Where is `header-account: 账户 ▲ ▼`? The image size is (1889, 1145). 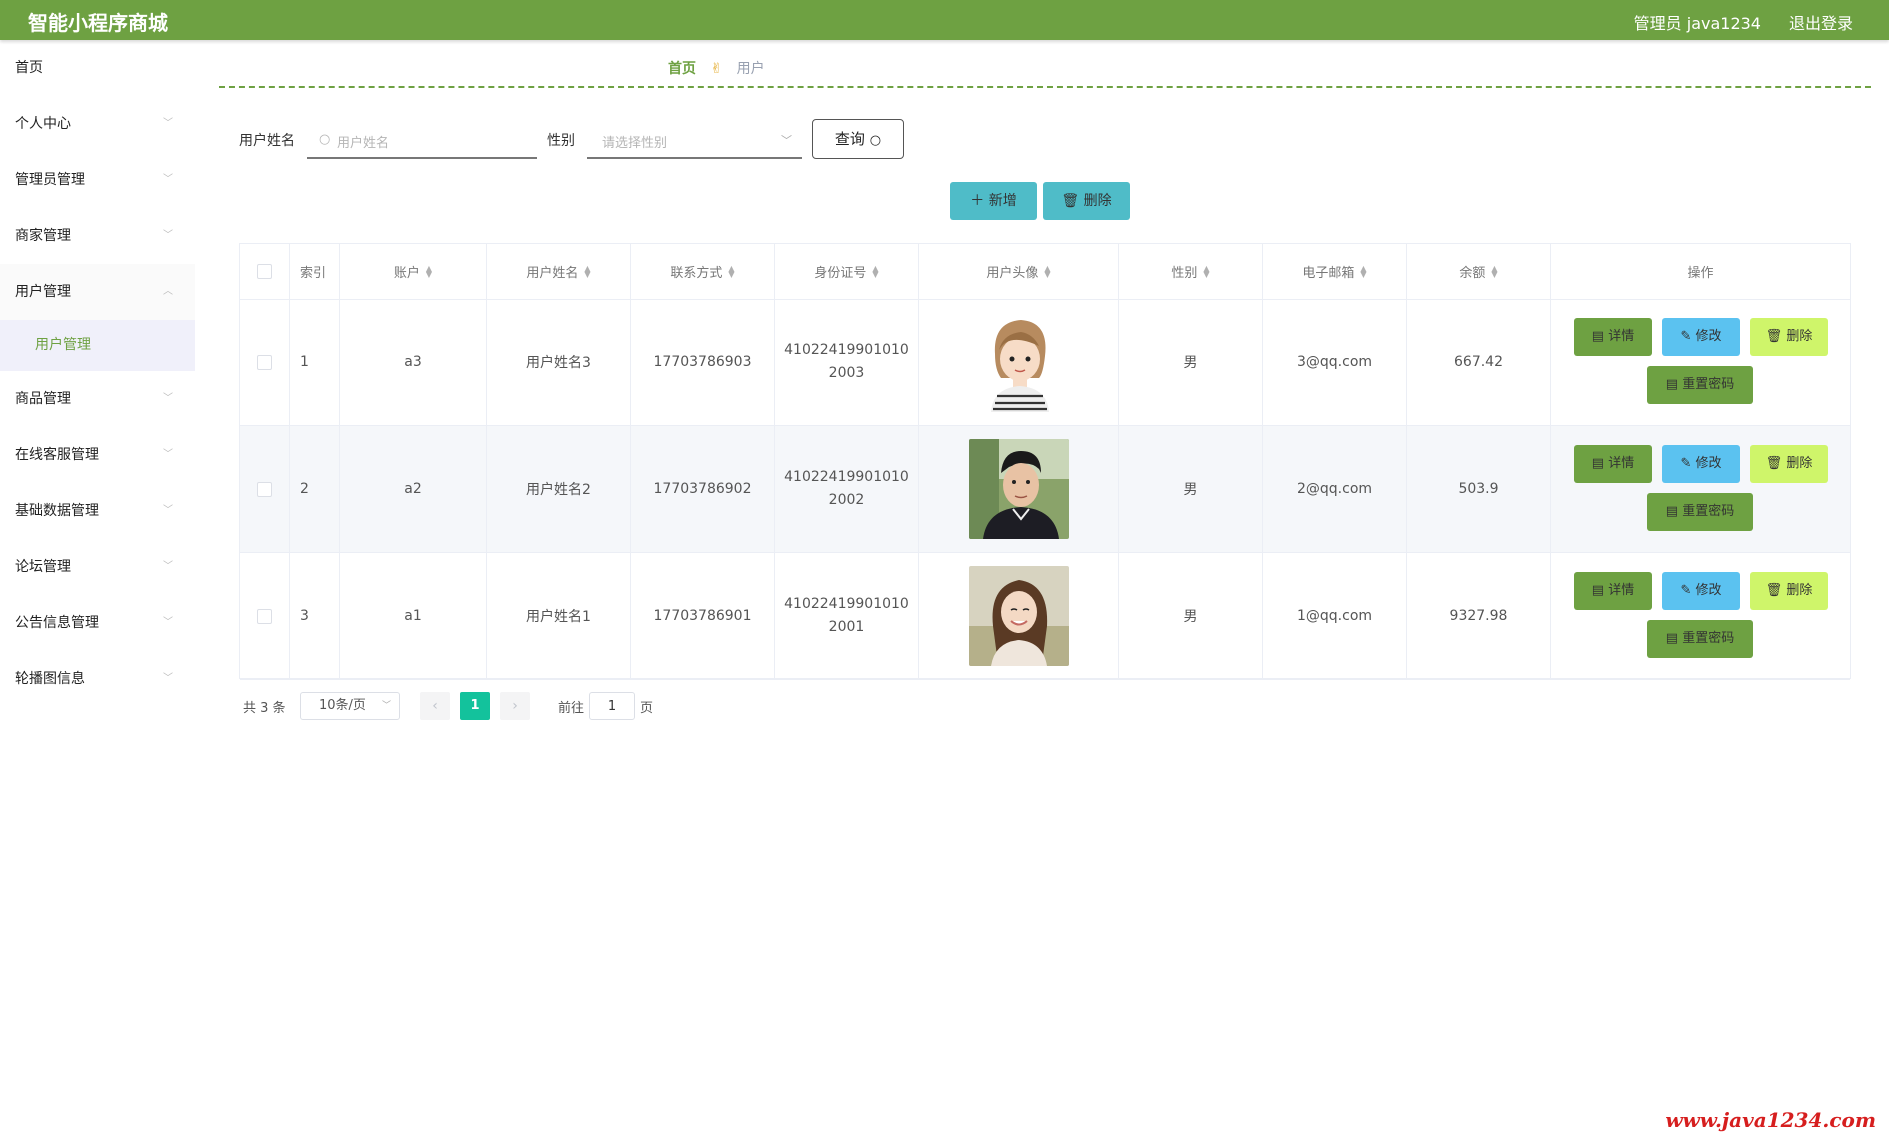
header-account: 账户 ▲ ▼ is located at coordinates (413, 271).